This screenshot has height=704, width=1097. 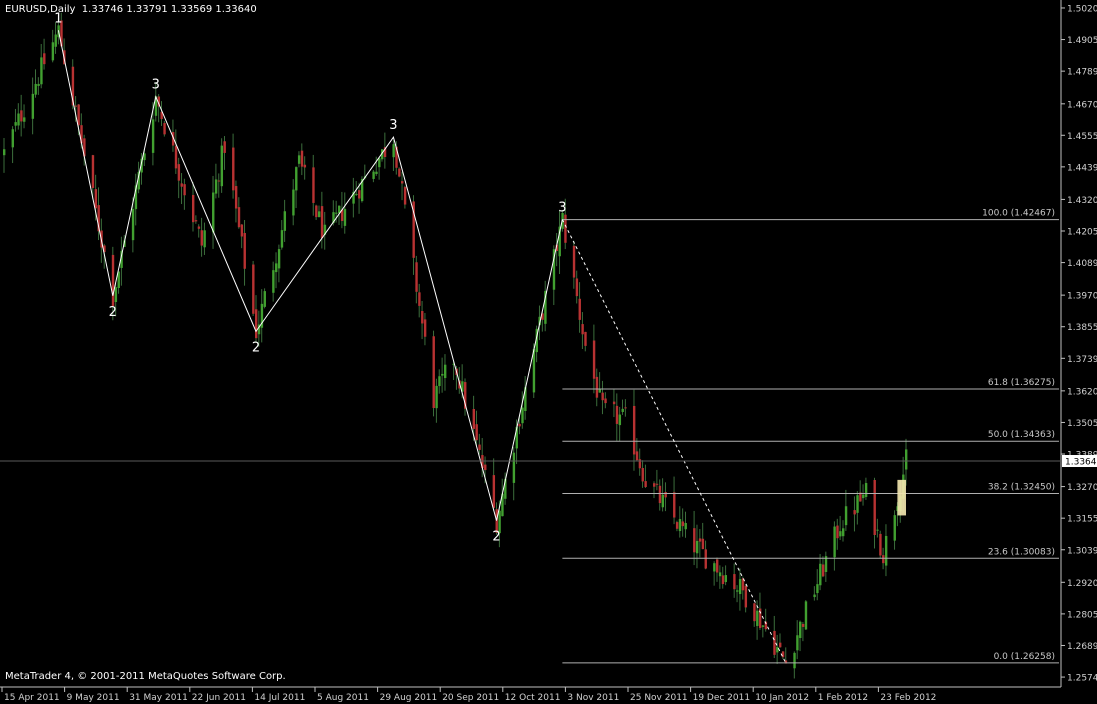 What do you see at coordinates (169, 9) in the screenshot?
I see `ohlc-values: 1.33746 1.33791 1.33569 1.33640` at bounding box center [169, 9].